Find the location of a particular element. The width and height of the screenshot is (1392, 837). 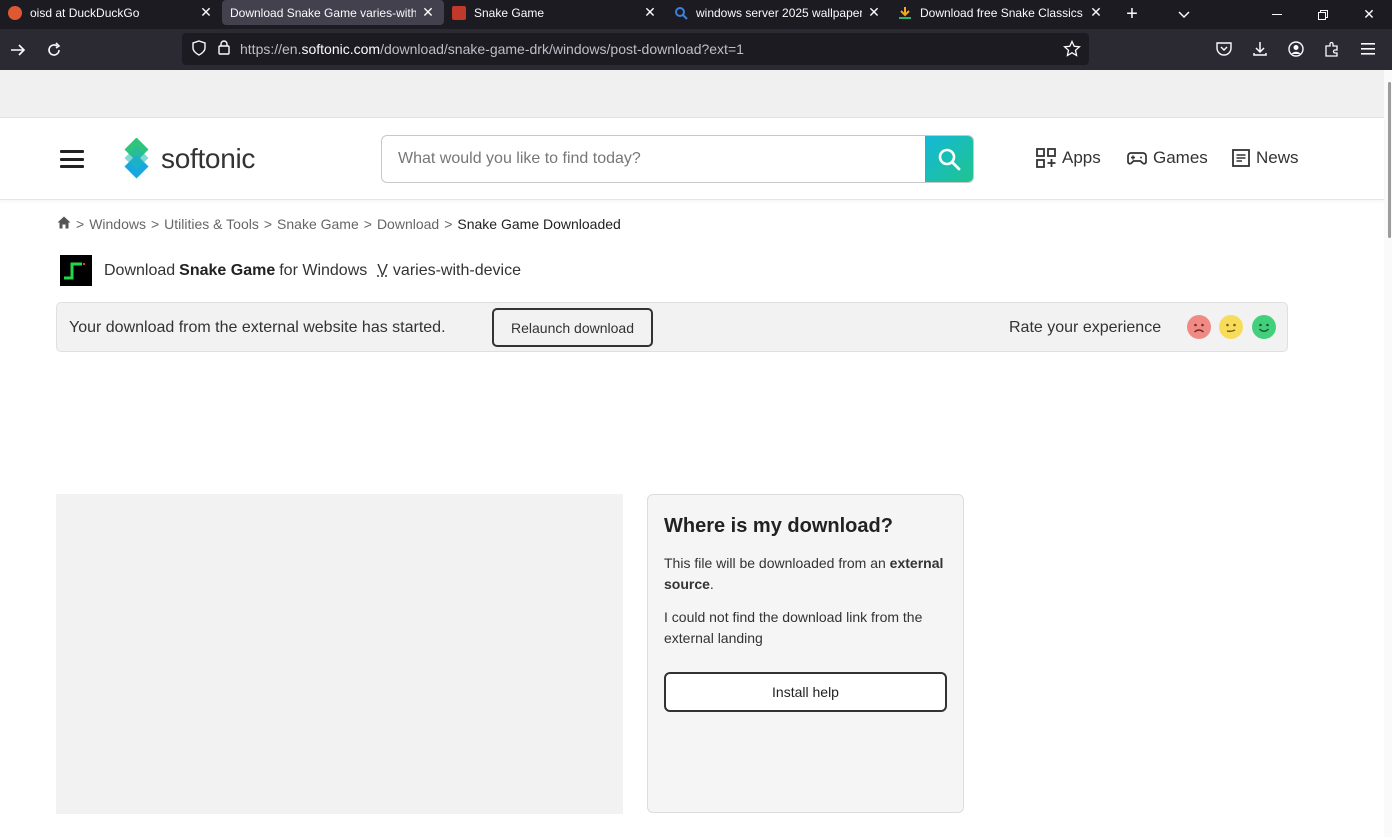

app-name: Snake Game is located at coordinates (227, 270).